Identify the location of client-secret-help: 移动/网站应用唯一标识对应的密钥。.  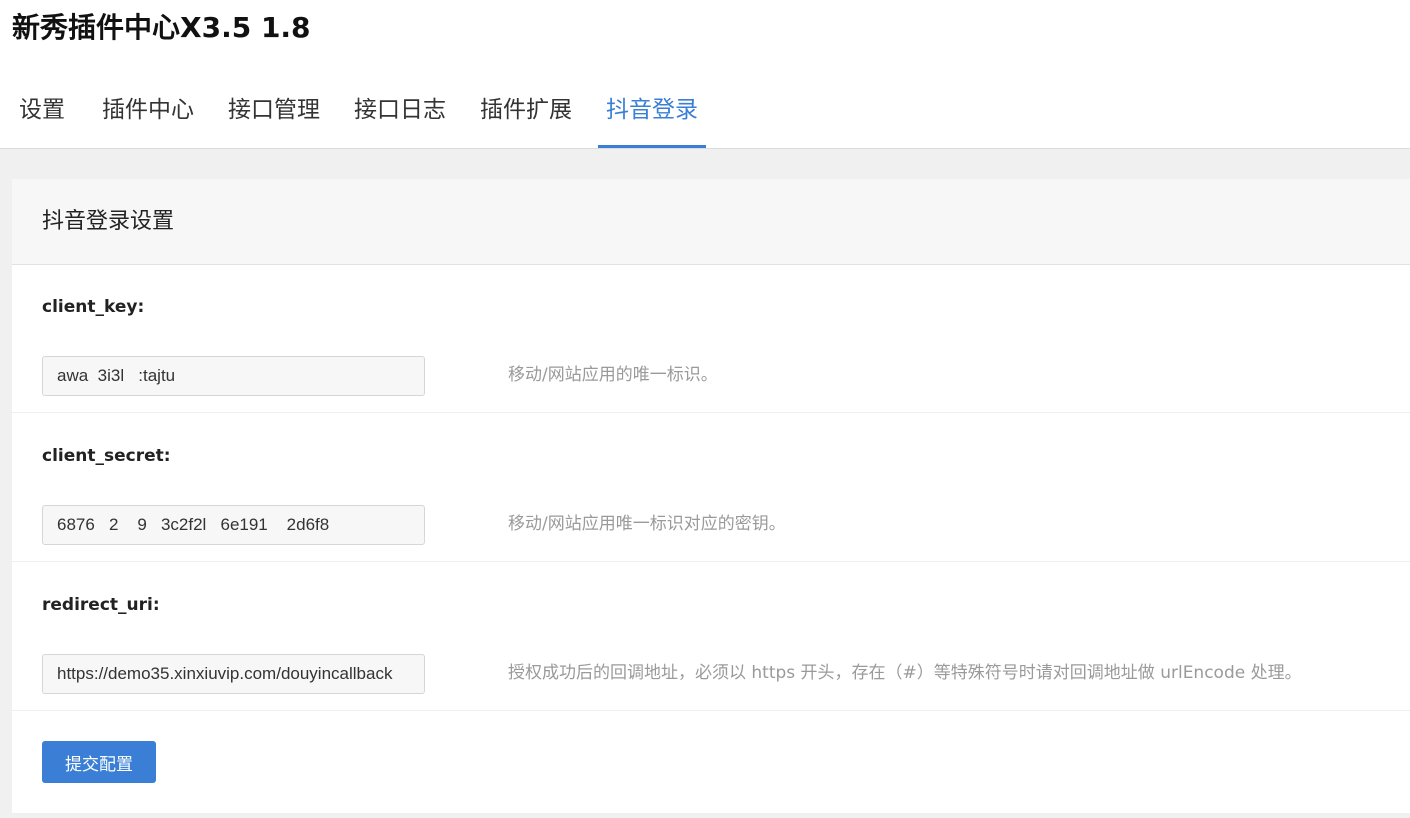
(647, 524).